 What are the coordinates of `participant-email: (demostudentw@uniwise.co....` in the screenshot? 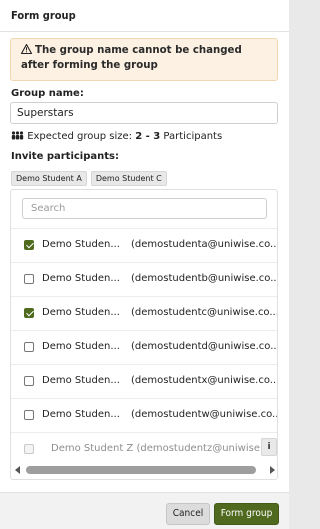 It's located at (204, 414).